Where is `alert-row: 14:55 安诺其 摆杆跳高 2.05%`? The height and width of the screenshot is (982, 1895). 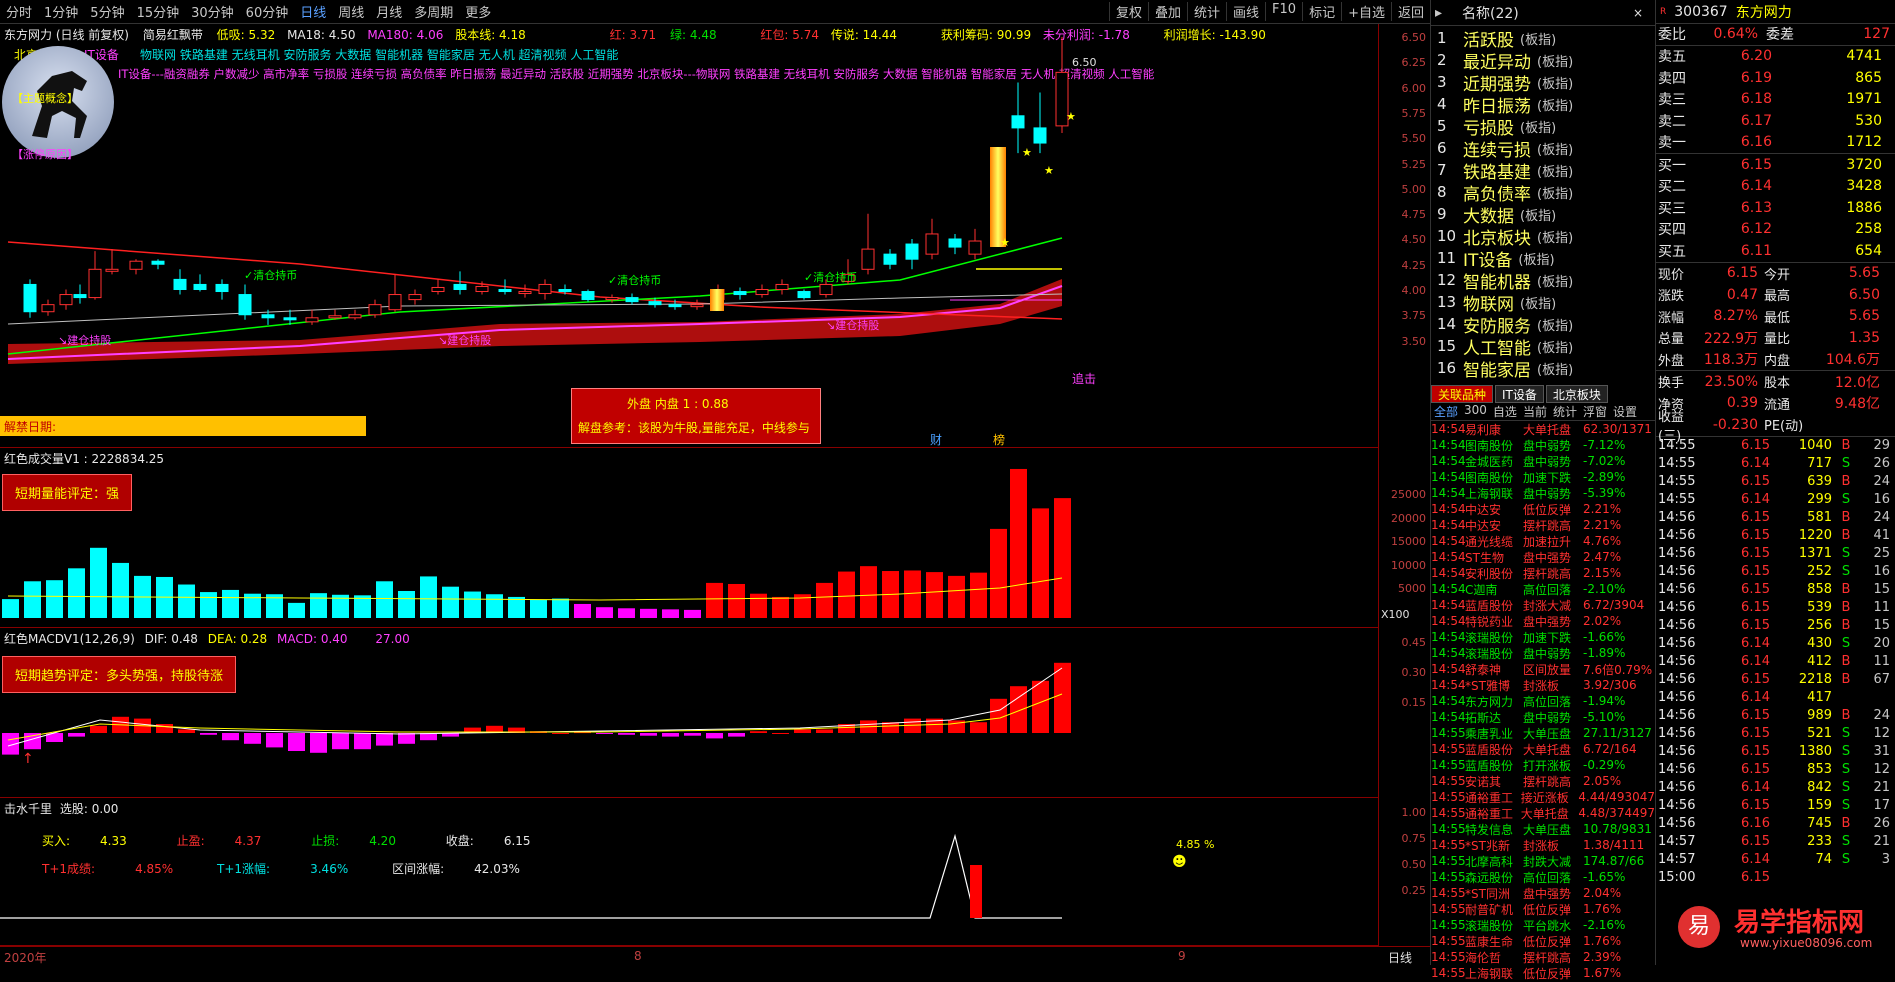 alert-row: 14:55 安诺其 摆杆跳高 2.05% is located at coordinates (1543, 781).